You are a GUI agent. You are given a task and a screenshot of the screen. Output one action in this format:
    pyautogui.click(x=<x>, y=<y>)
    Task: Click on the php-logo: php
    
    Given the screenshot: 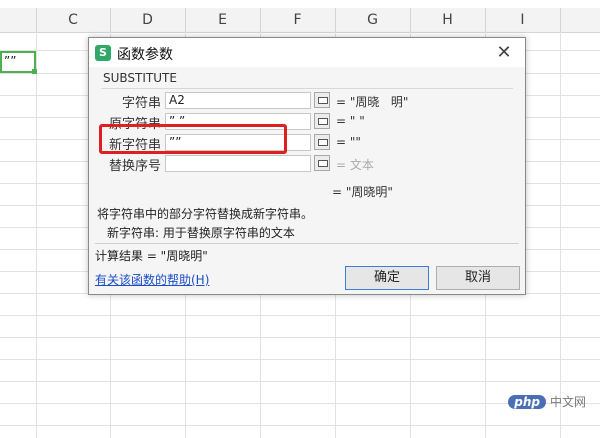 What is the action you would take?
    pyautogui.click(x=527, y=402)
    